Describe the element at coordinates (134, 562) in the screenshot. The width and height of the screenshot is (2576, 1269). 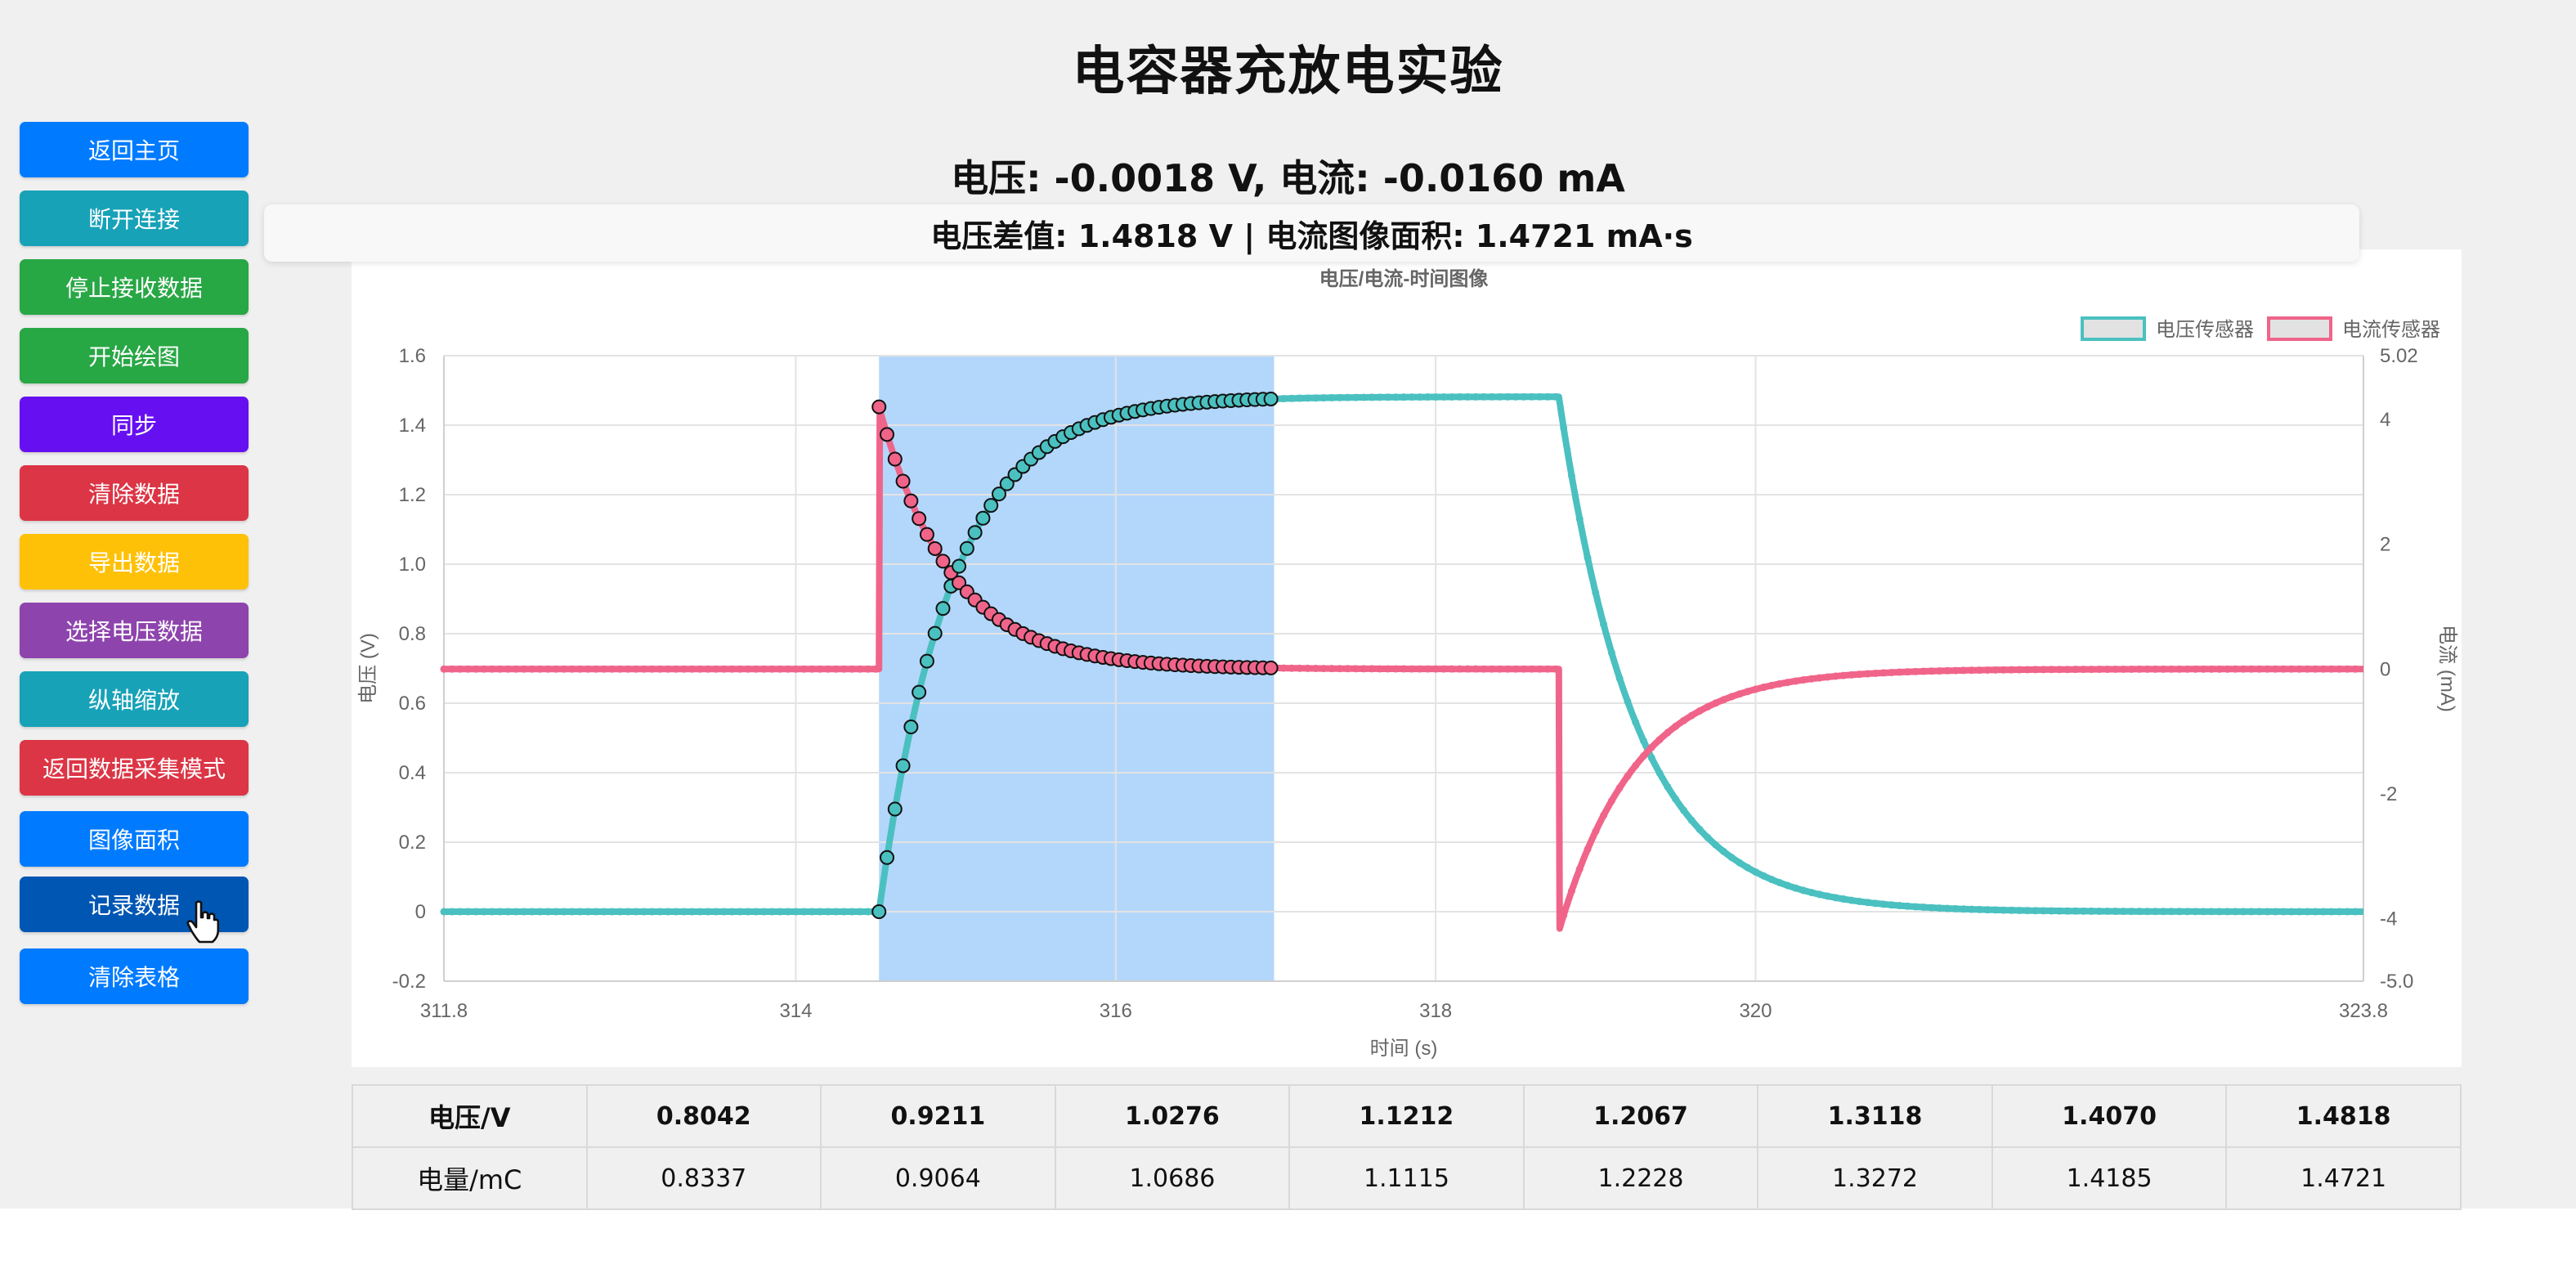
I see `export-data-button: 导出数据` at that location.